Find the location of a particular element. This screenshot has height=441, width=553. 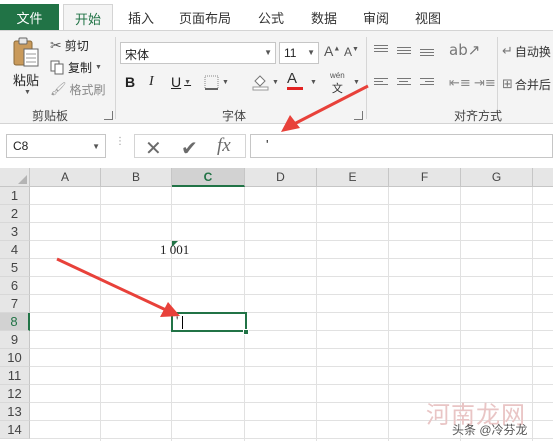

cell-c8-active: ' is located at coordinates (209, 322).